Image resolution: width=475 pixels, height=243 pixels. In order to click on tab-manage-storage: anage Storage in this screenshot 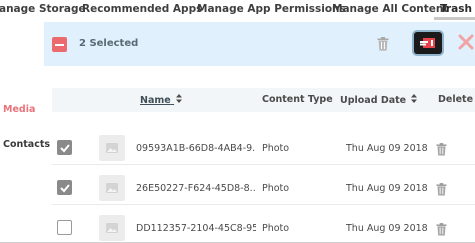, I will do `click(43, 9)`.